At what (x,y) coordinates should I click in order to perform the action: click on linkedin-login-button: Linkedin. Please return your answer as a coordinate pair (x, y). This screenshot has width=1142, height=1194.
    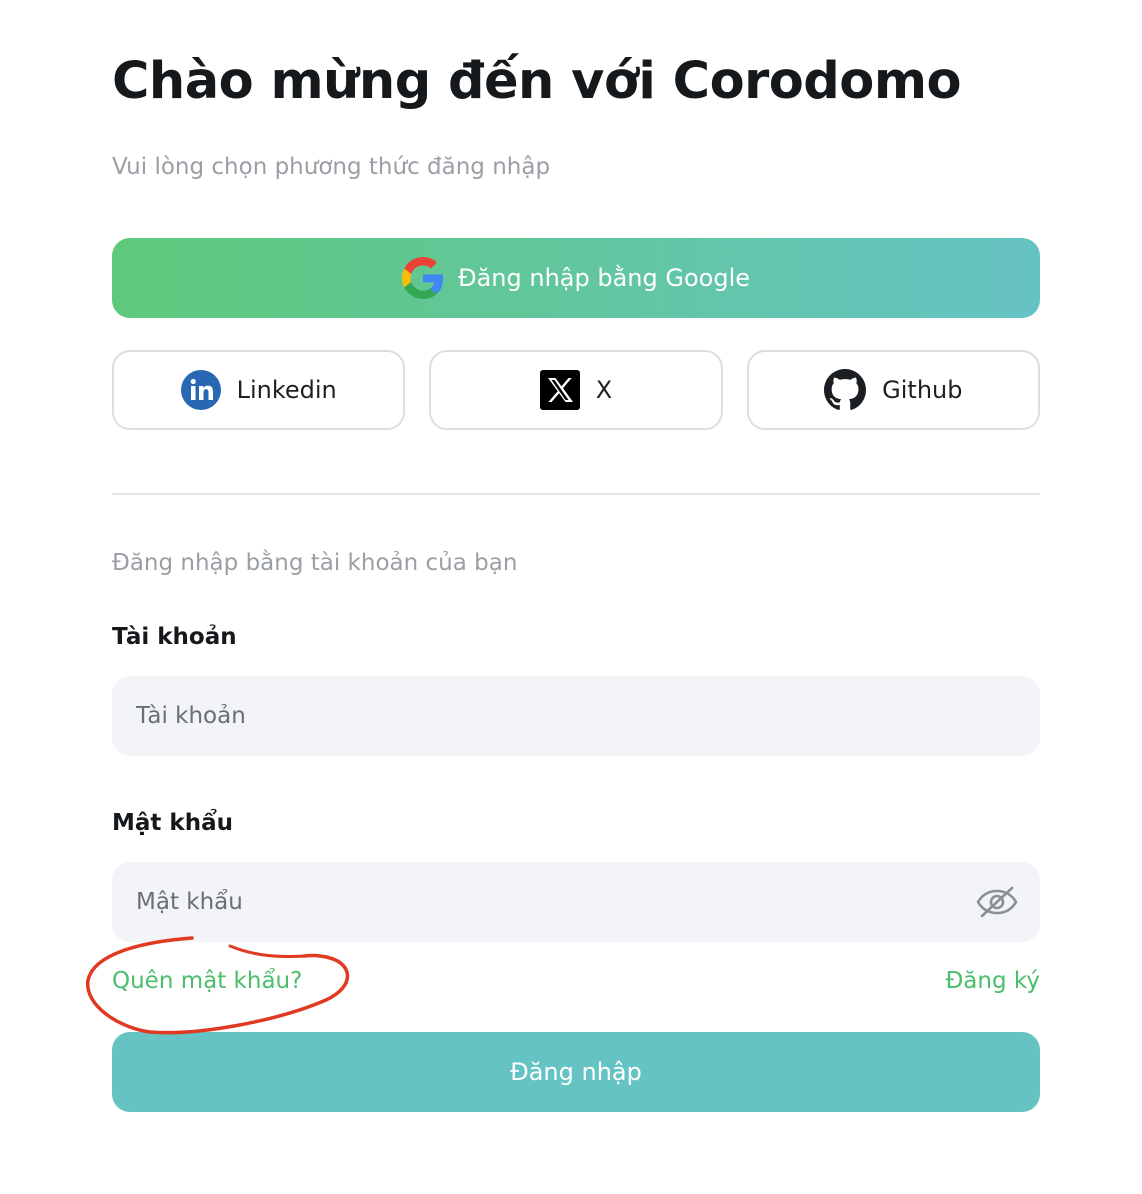
    Looking at the image, I should click on (259, 390).